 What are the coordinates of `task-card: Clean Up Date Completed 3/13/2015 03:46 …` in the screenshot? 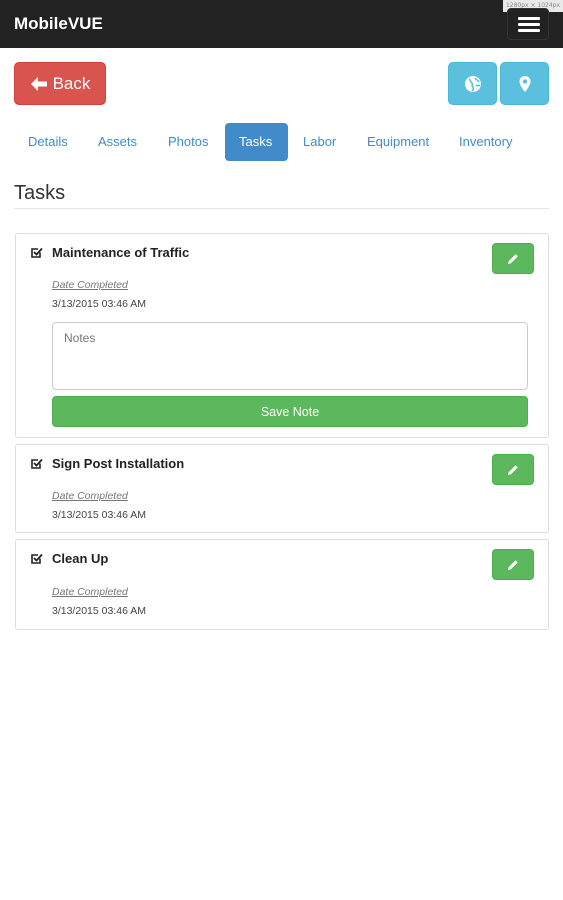 It's located at (282, 584).